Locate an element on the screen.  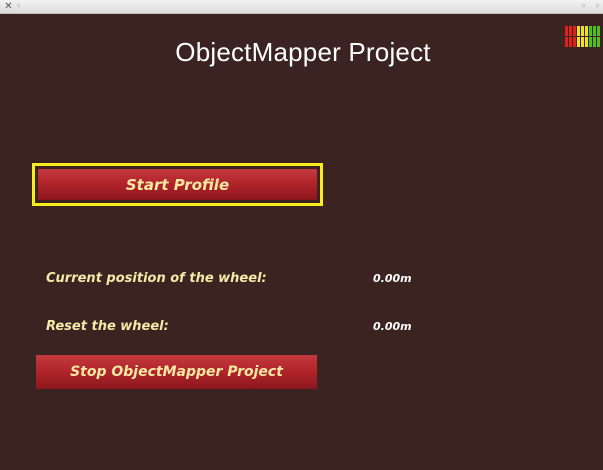
minimize-icon: ◦ is located at coordinates (18, 6).